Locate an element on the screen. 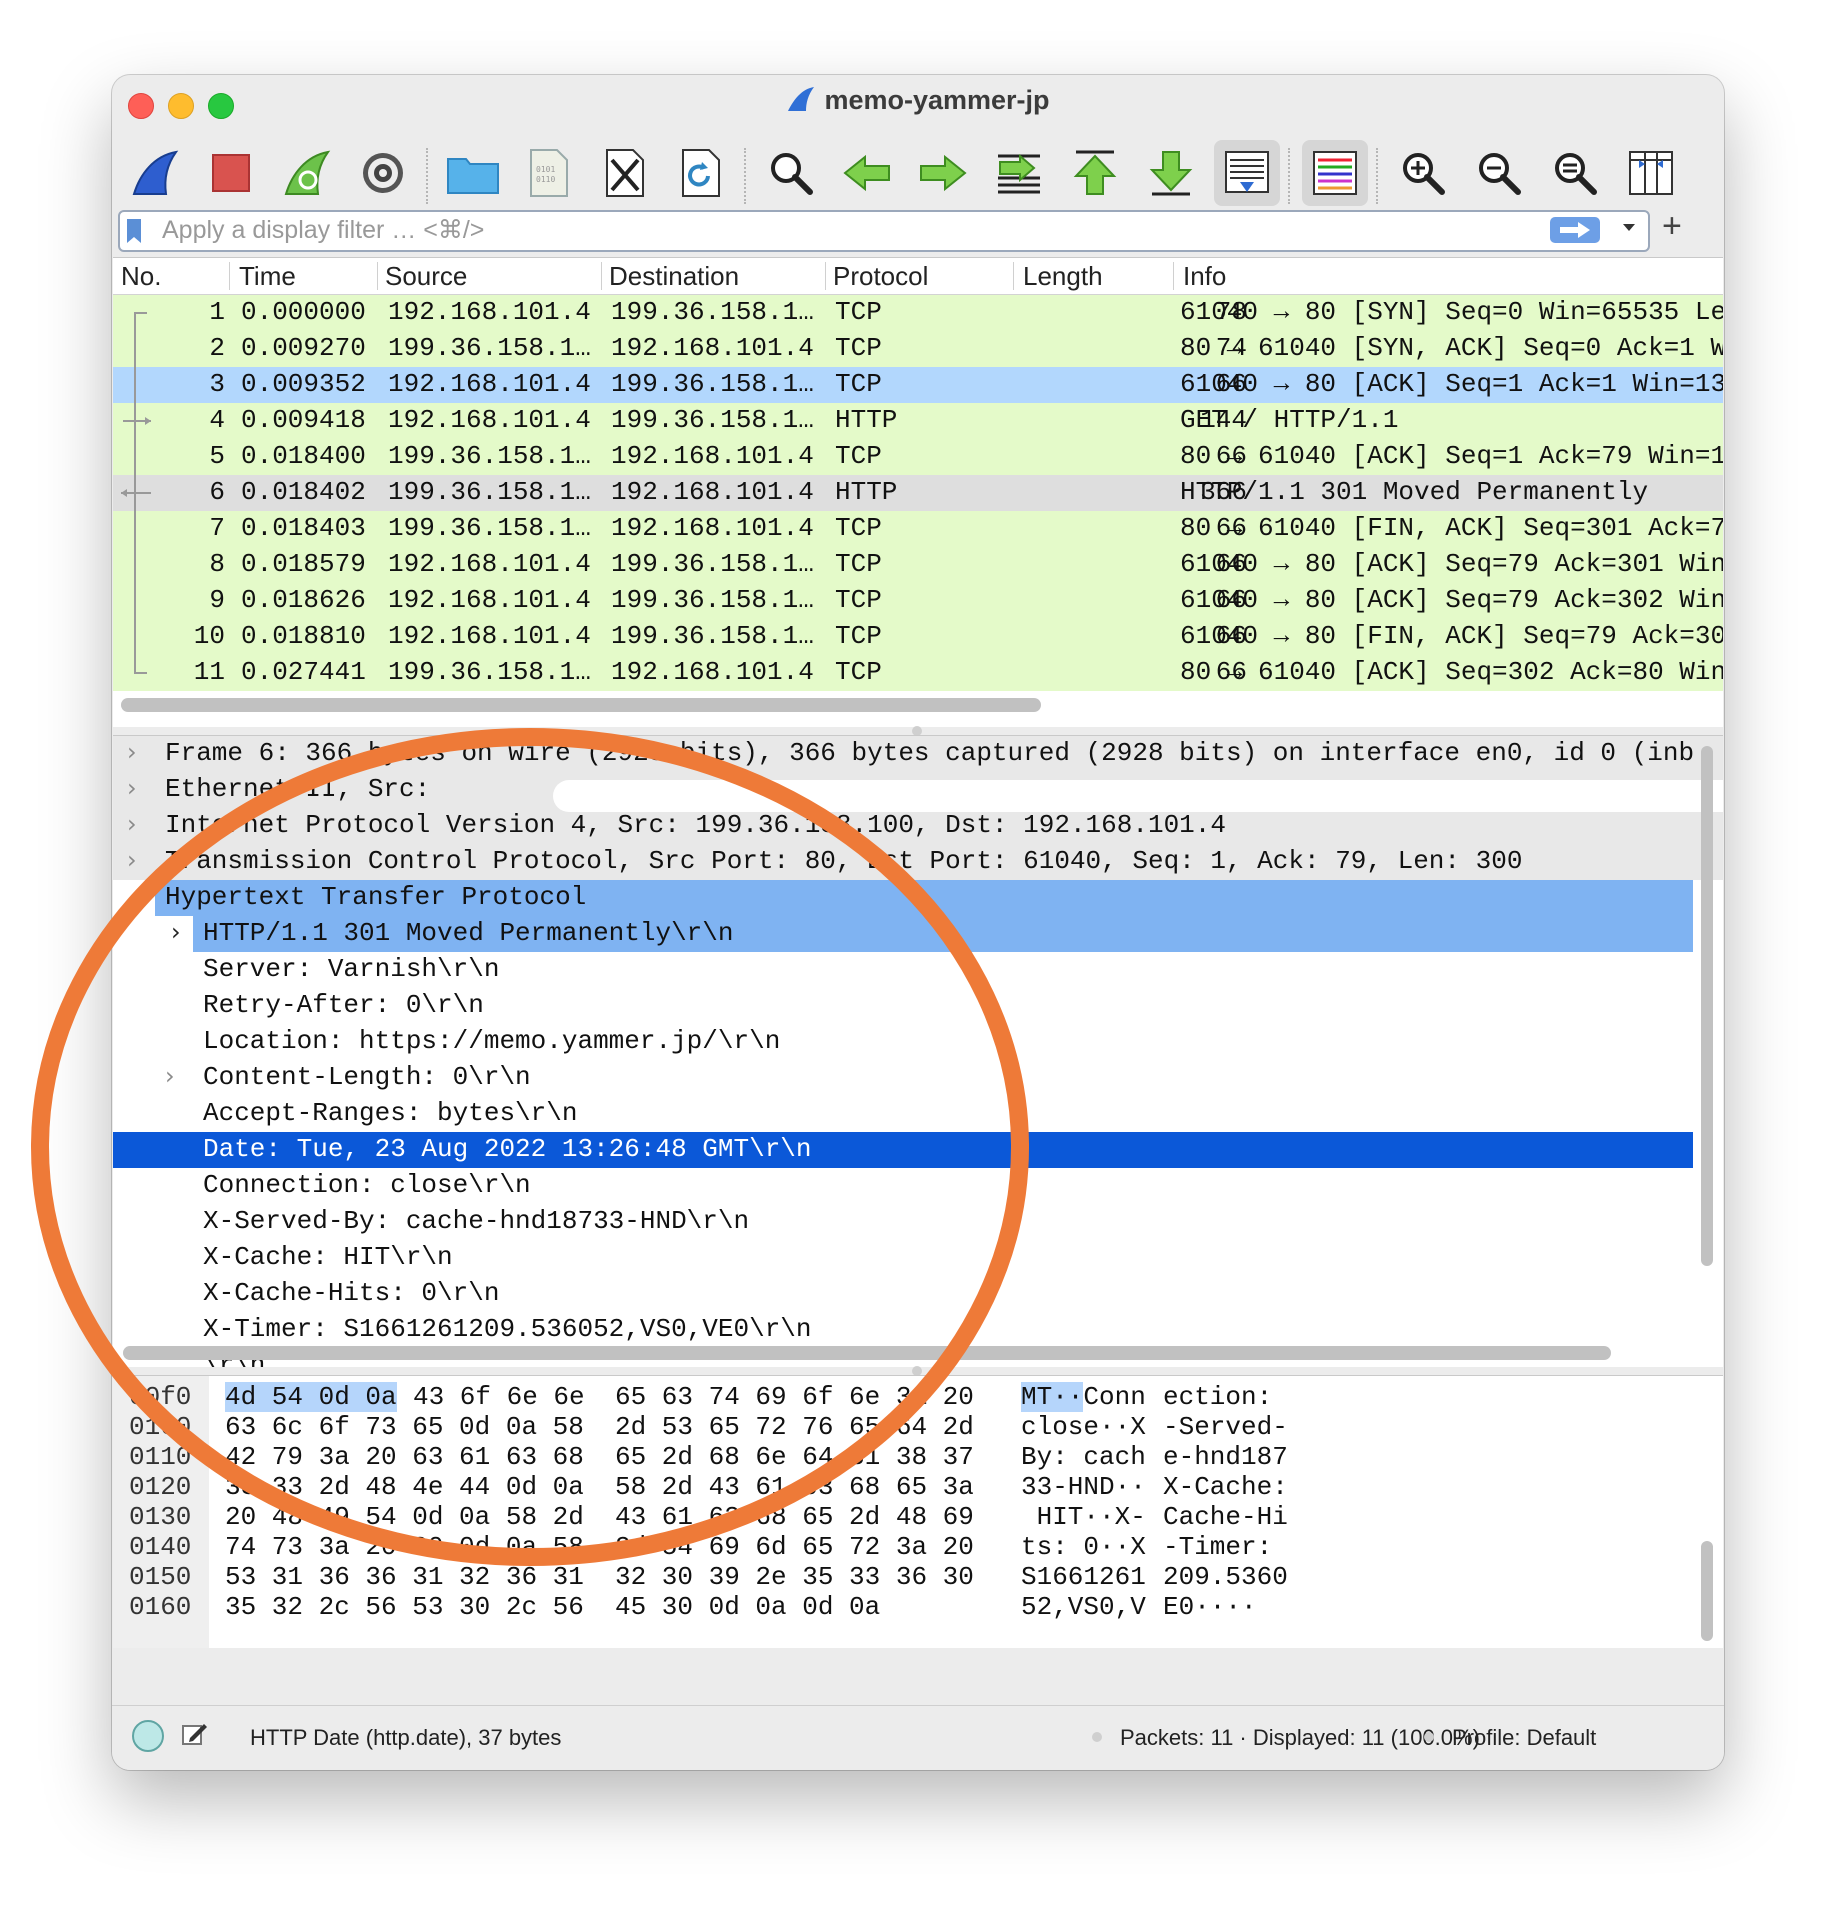  stop-capture-button is located at coordinates (231, 173).